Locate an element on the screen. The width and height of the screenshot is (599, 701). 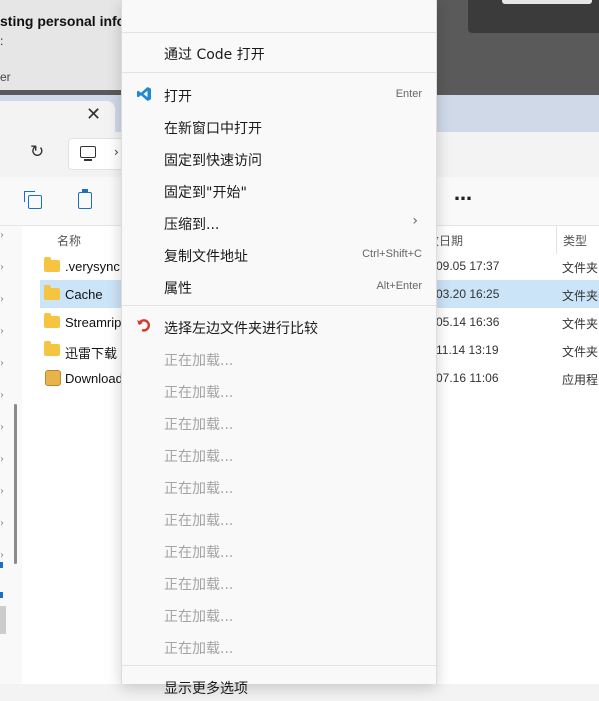
file-name: Cache is located at coordinates (84, 294).